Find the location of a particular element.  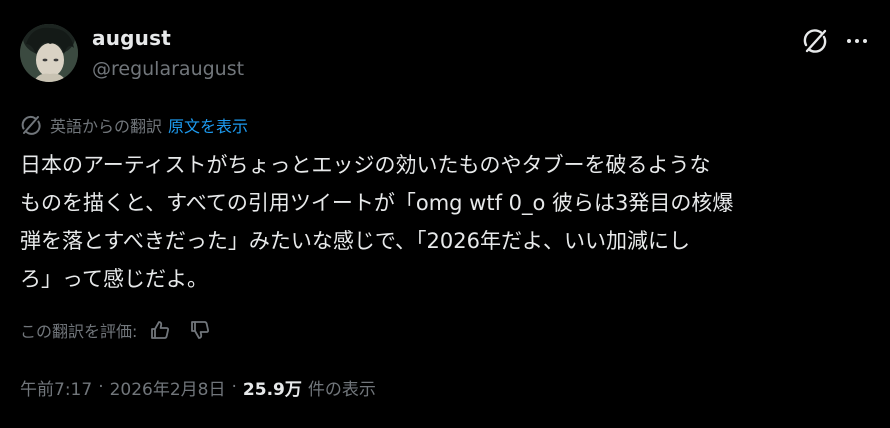

translated-from-label: 英語からの翻訳 is located at coordinates (106, 126).